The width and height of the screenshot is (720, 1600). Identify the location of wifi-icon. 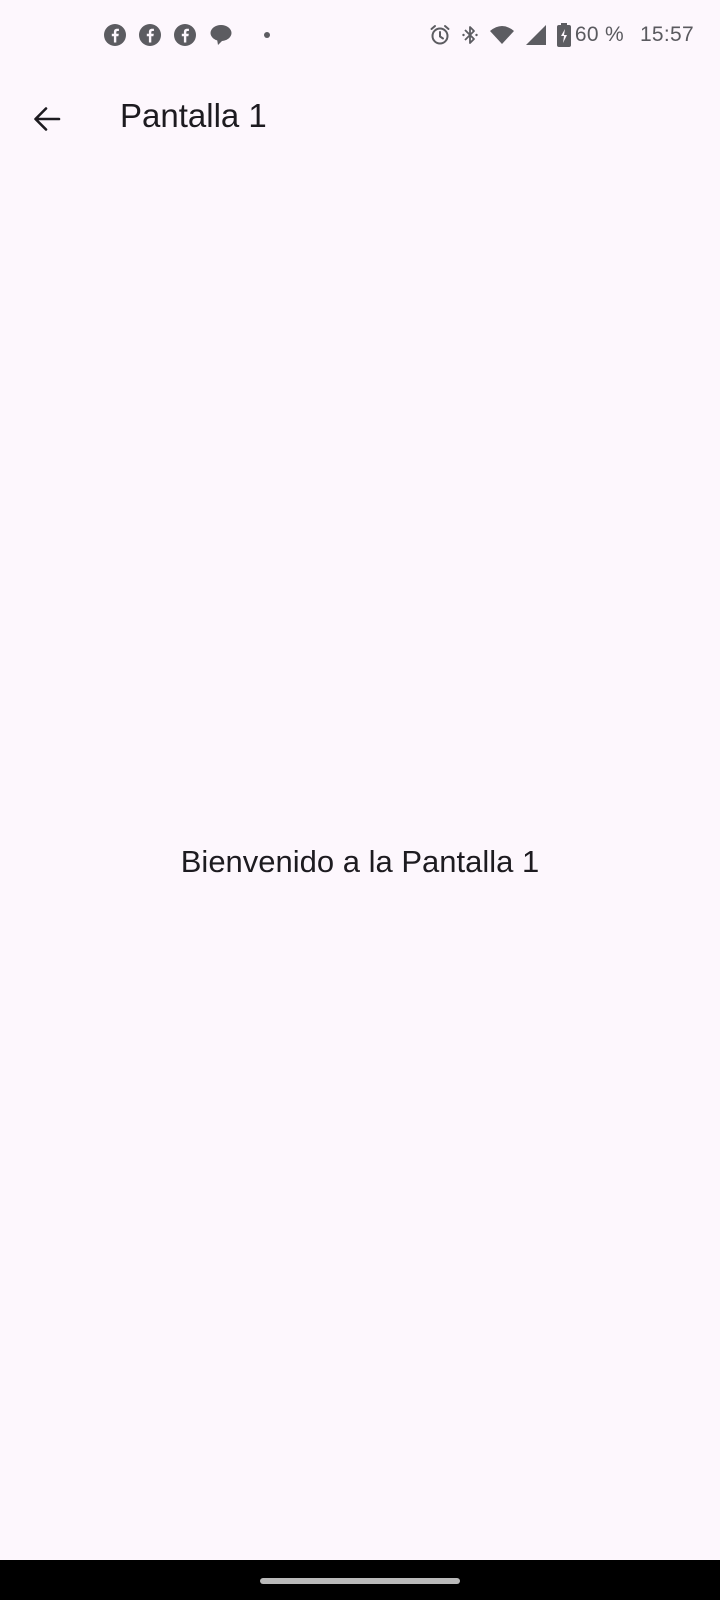
(501, 35).